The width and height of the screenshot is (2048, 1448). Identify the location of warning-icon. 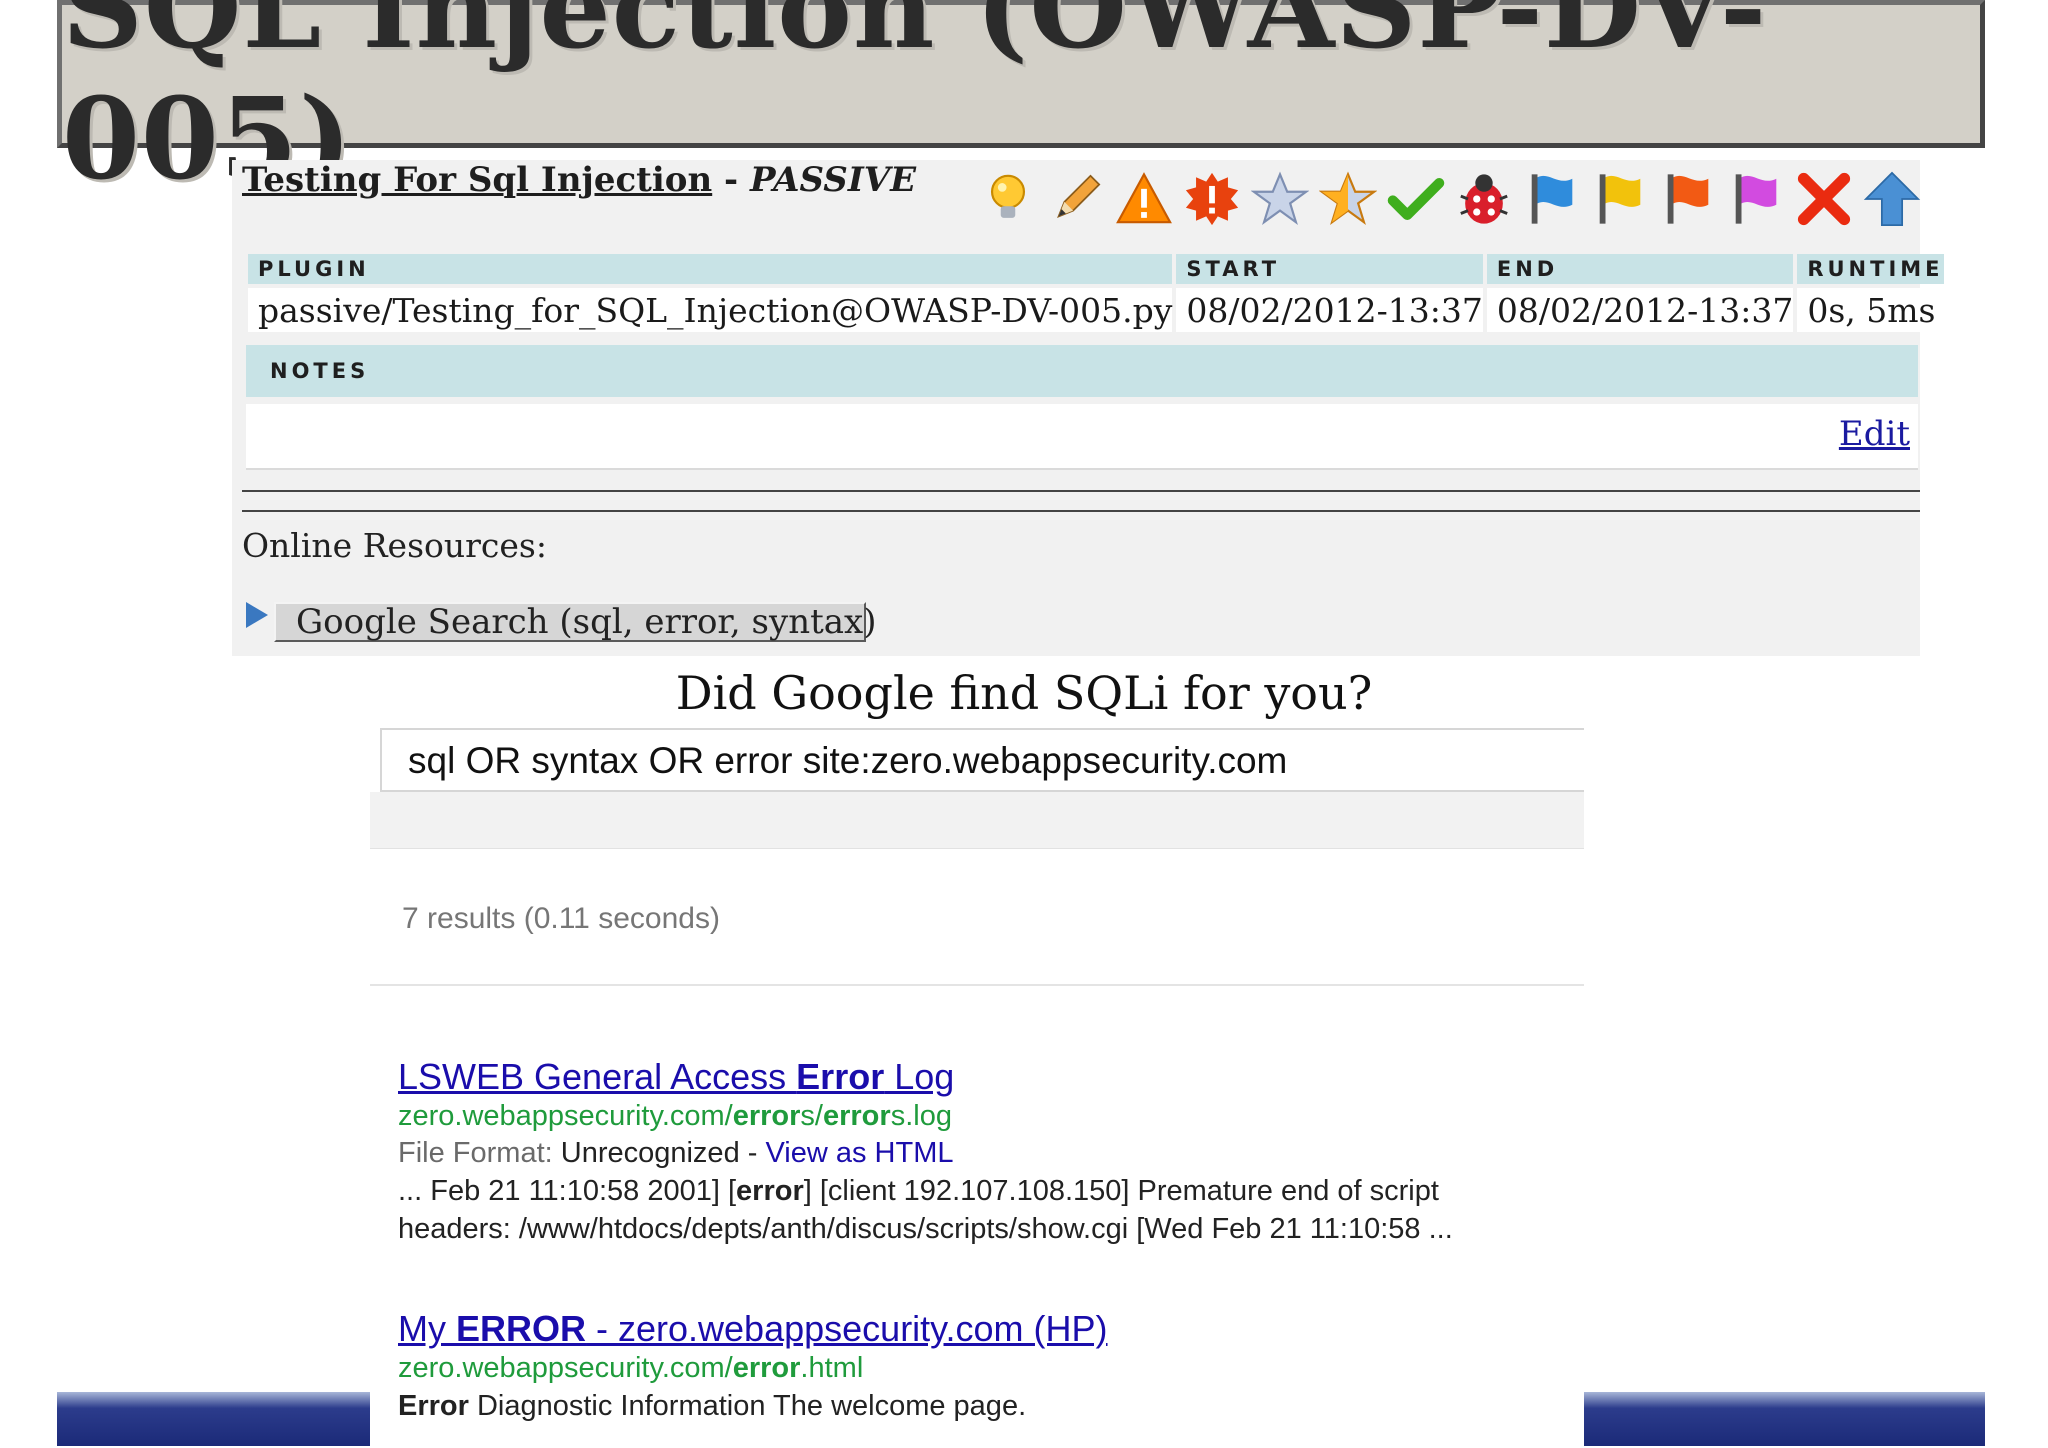
(1144, 199).